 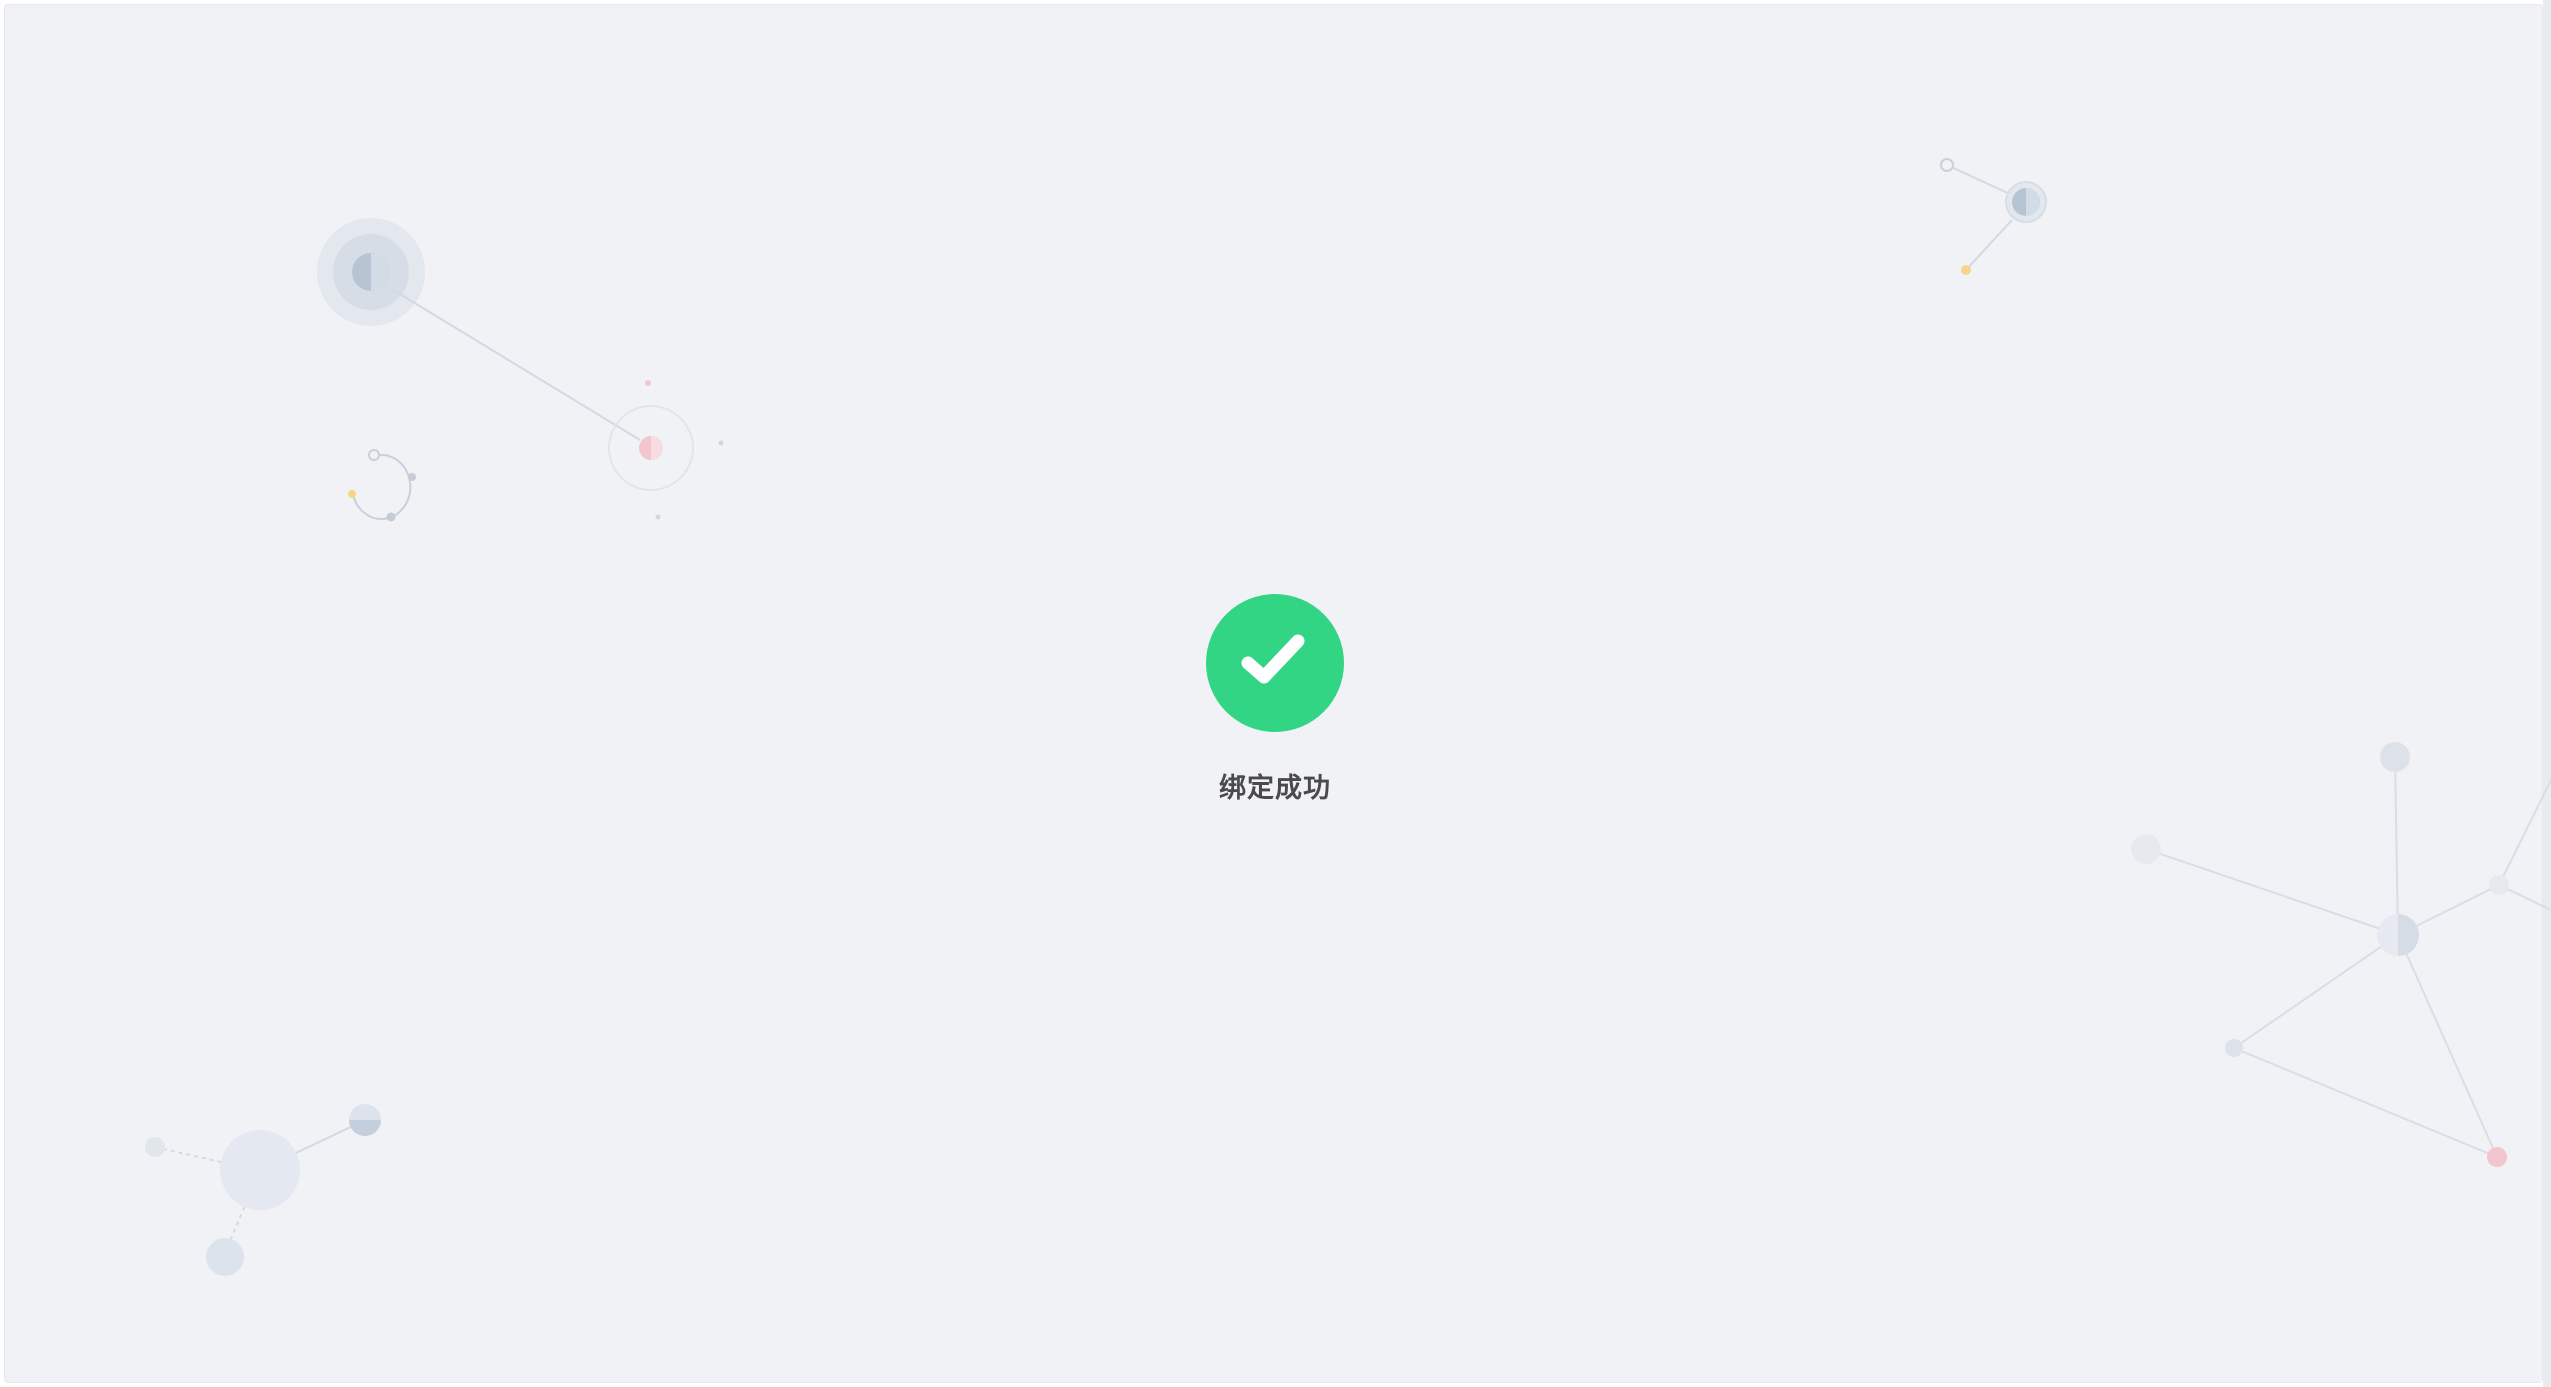 What do you see at coordinates (263, 1190) in the screenshot?
I see `molecule-bottom-left` at bounding box center [263, 1190].